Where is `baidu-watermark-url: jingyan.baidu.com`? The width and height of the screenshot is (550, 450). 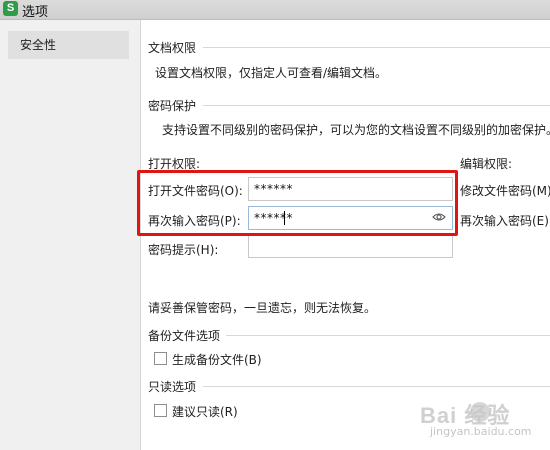
baidu-watermark-url: jingyan.baidu.com is located at coordinates (481, 431).